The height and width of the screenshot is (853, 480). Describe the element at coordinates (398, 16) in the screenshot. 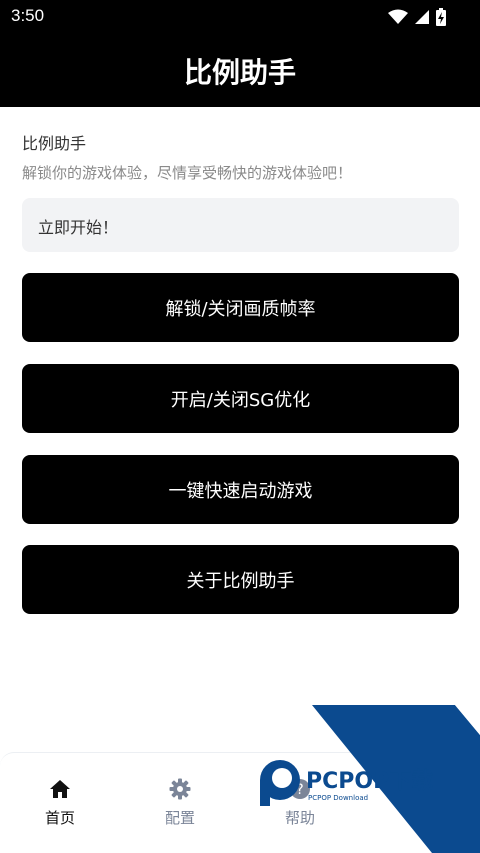

I see `wifi-icon` at that location.